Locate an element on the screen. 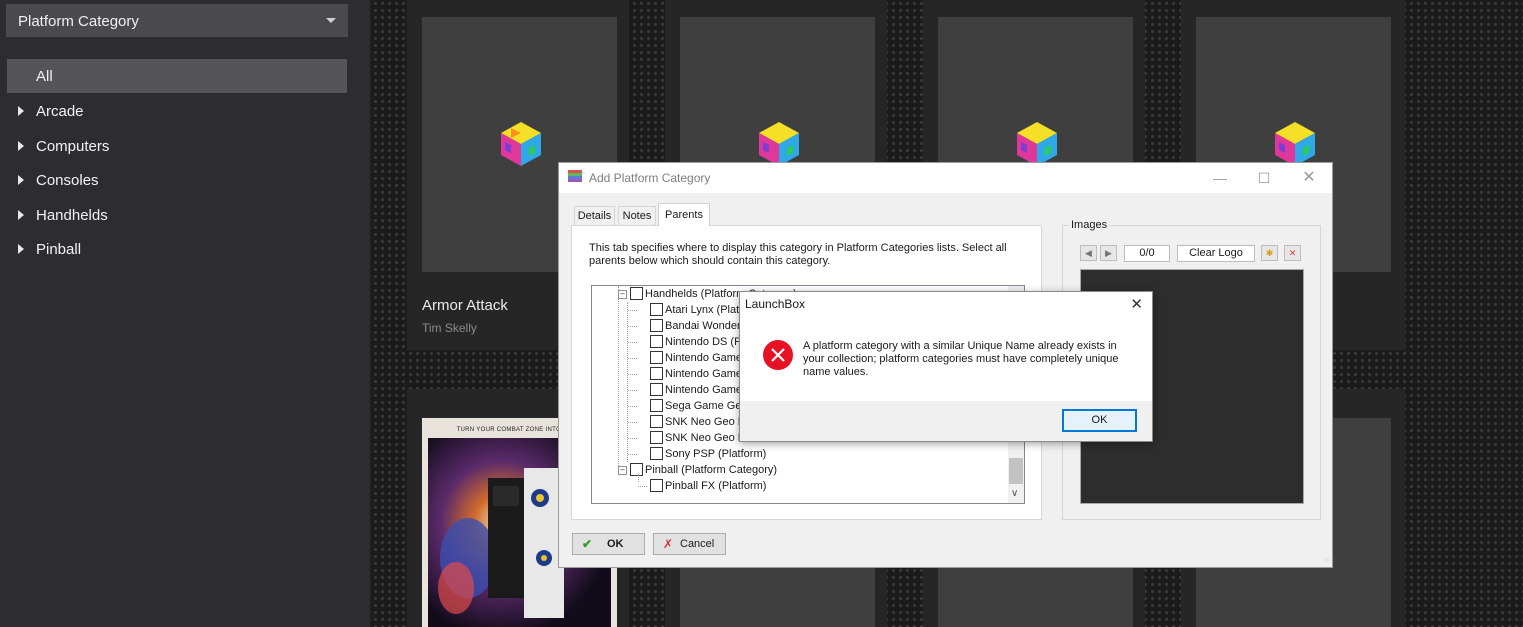  tab-notes: Notes is located at coordinates (637, 215).